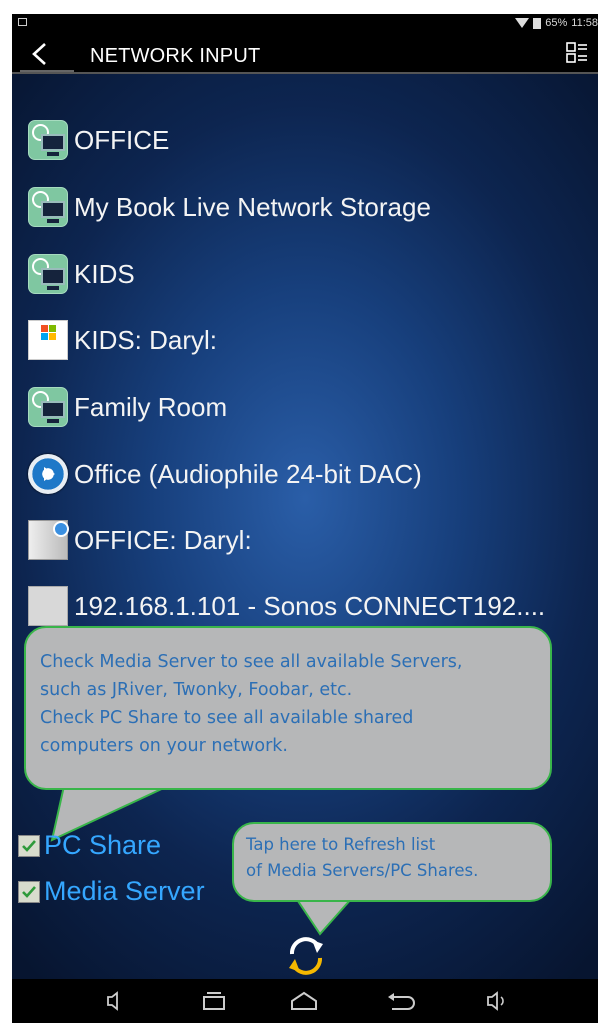 This screenshot has height=1023, width=598. I want to click on list-item: OFFICE, so click(313, 140).